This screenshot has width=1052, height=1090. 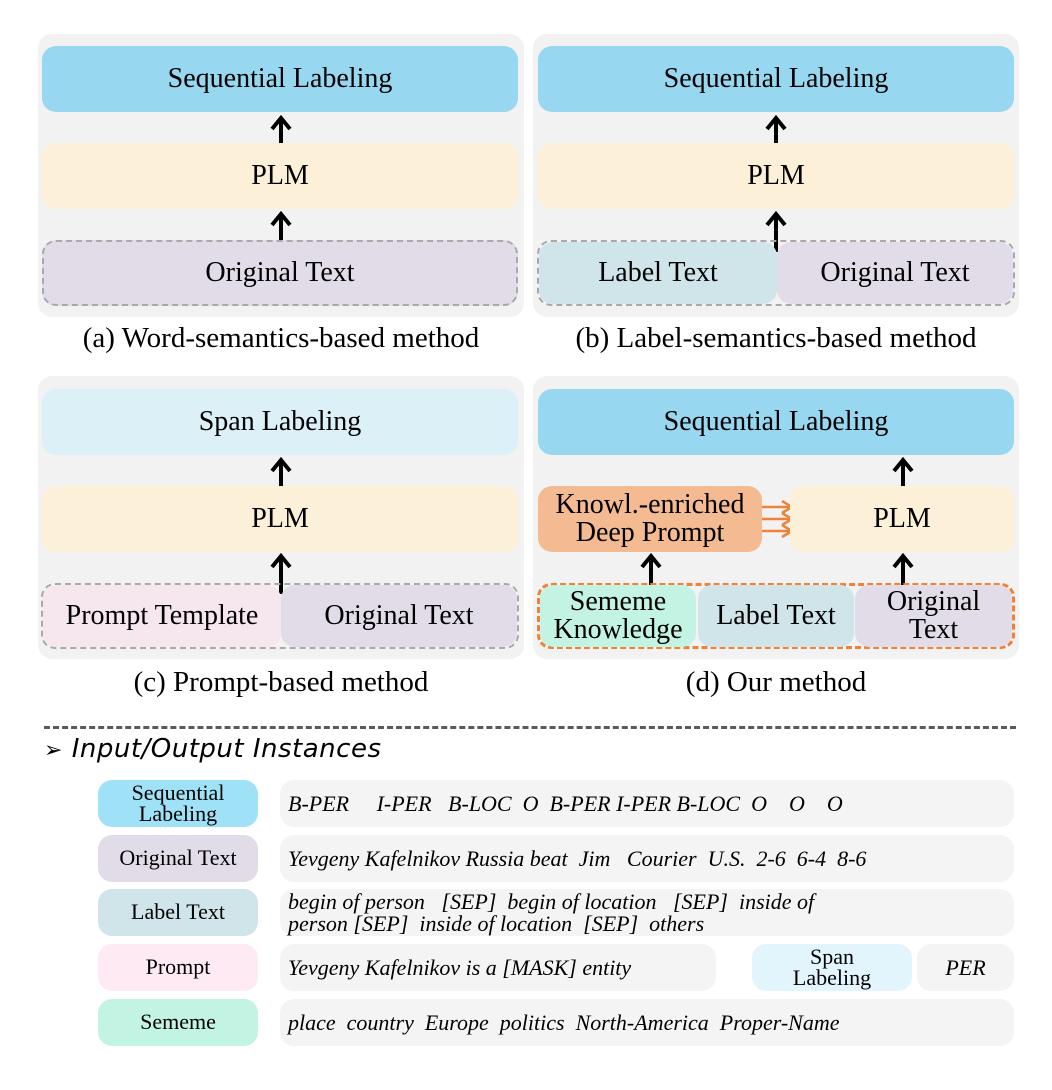 I want to click on panel-b-sequential-labeling-box: Sequential Labeling, so click(x=776, y=79).